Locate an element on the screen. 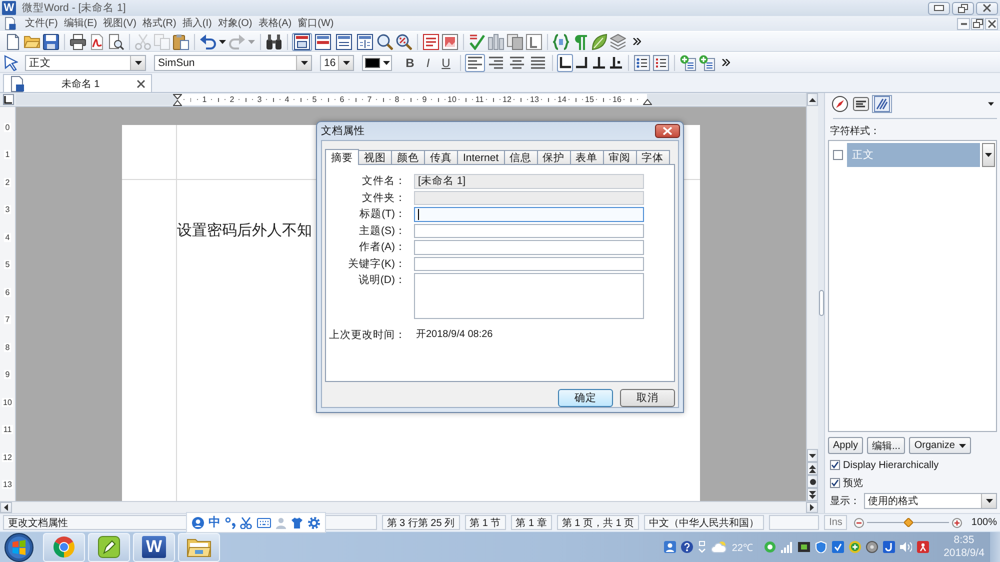  right-indent-icon is located at coordinates (647, 102).